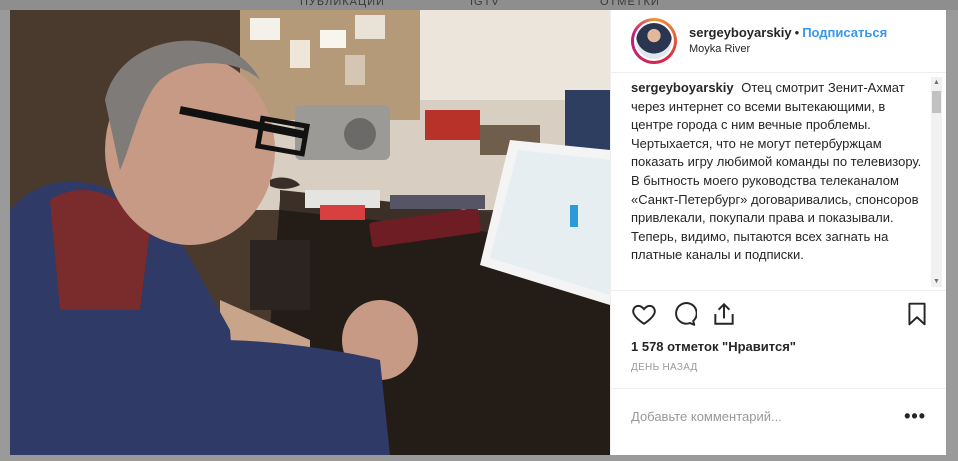 This screenshot has width=958, height=461. Describe the element at coordinates (936, 281) in the screenshot. I see `scroll-down-arrow-icon: ▼` at that location.